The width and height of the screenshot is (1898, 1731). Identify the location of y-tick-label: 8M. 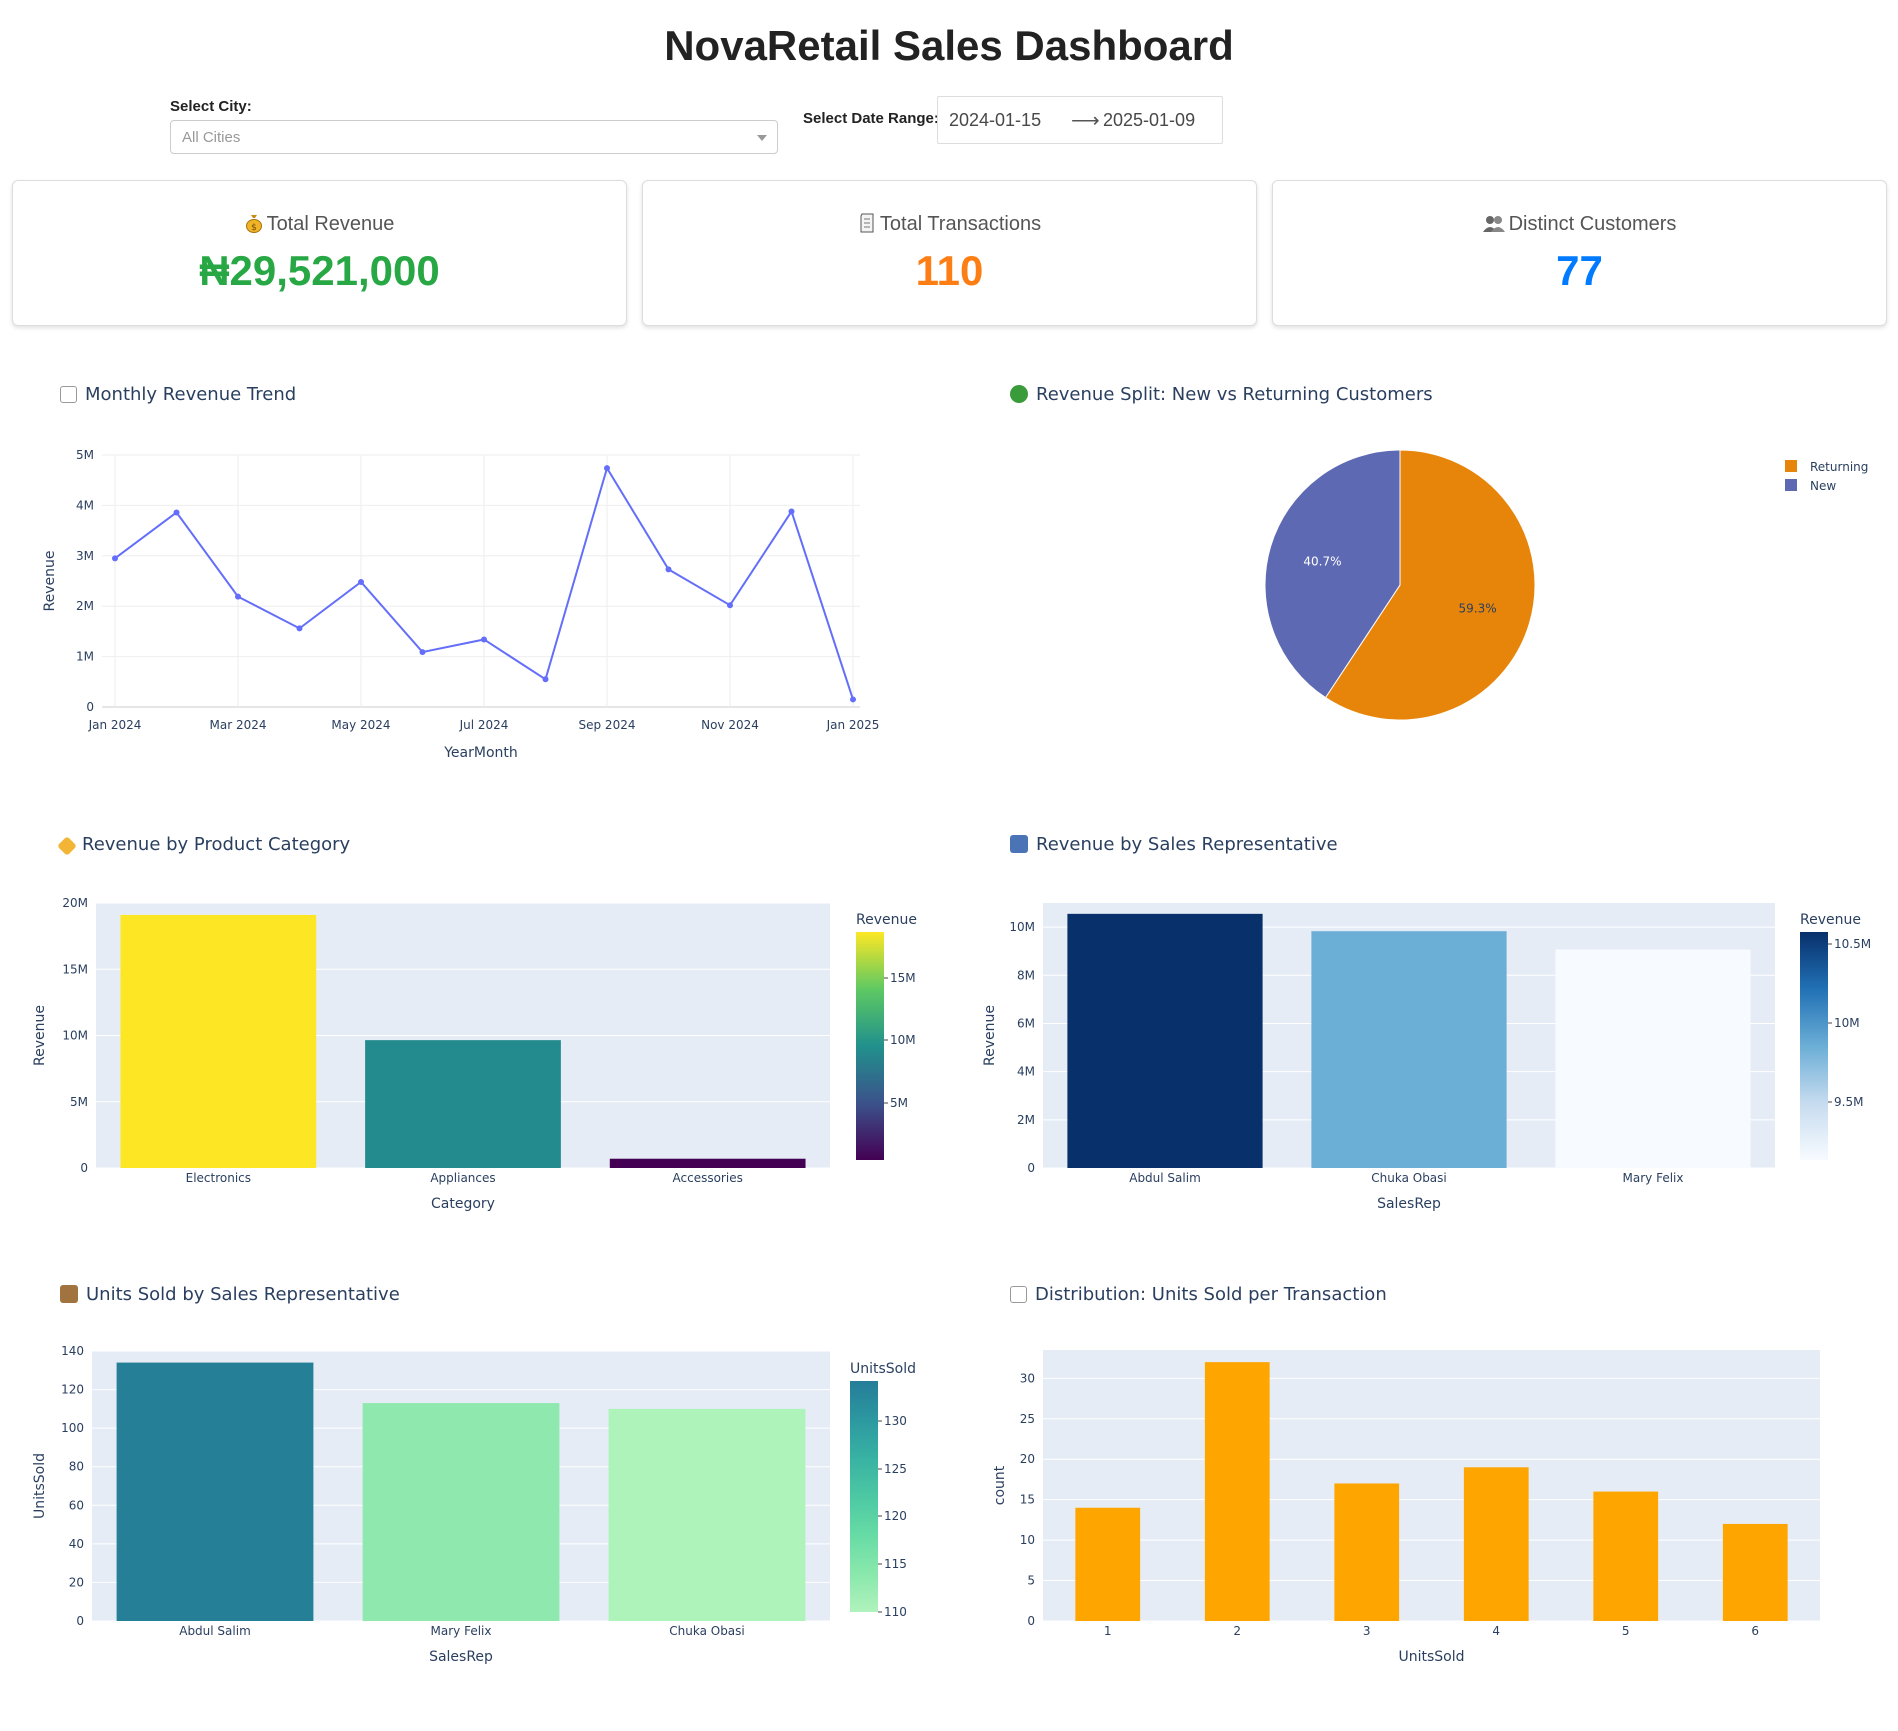
(1026, 975).